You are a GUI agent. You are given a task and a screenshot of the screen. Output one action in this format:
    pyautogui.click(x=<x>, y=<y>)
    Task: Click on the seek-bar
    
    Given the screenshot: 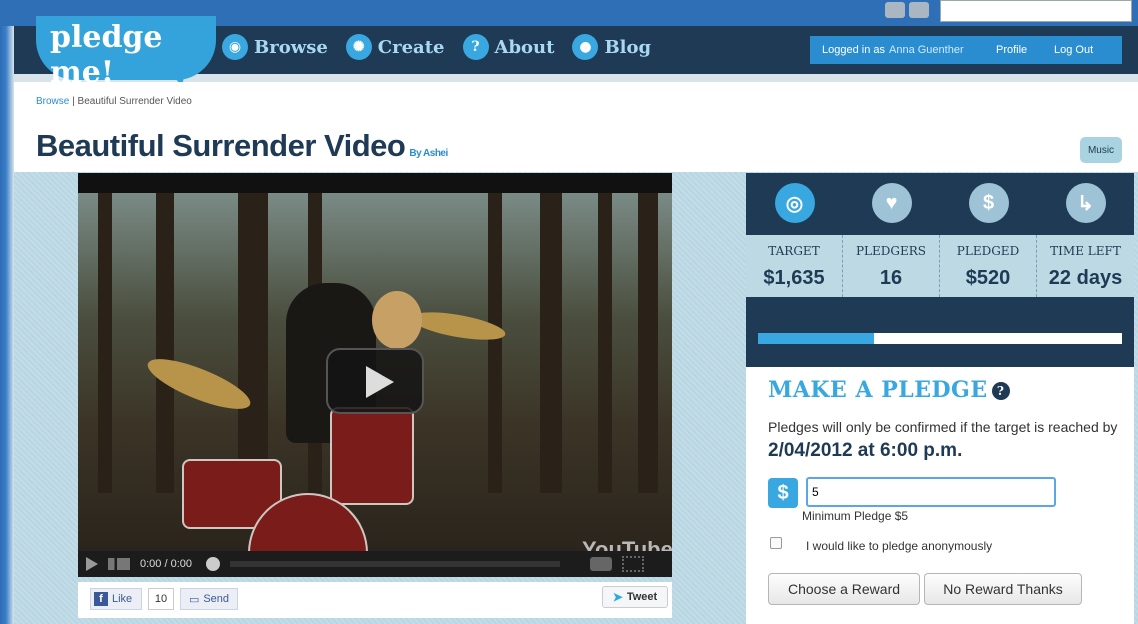 What is the action you would take?
    pyautogui.click(x=395, y=564)
    